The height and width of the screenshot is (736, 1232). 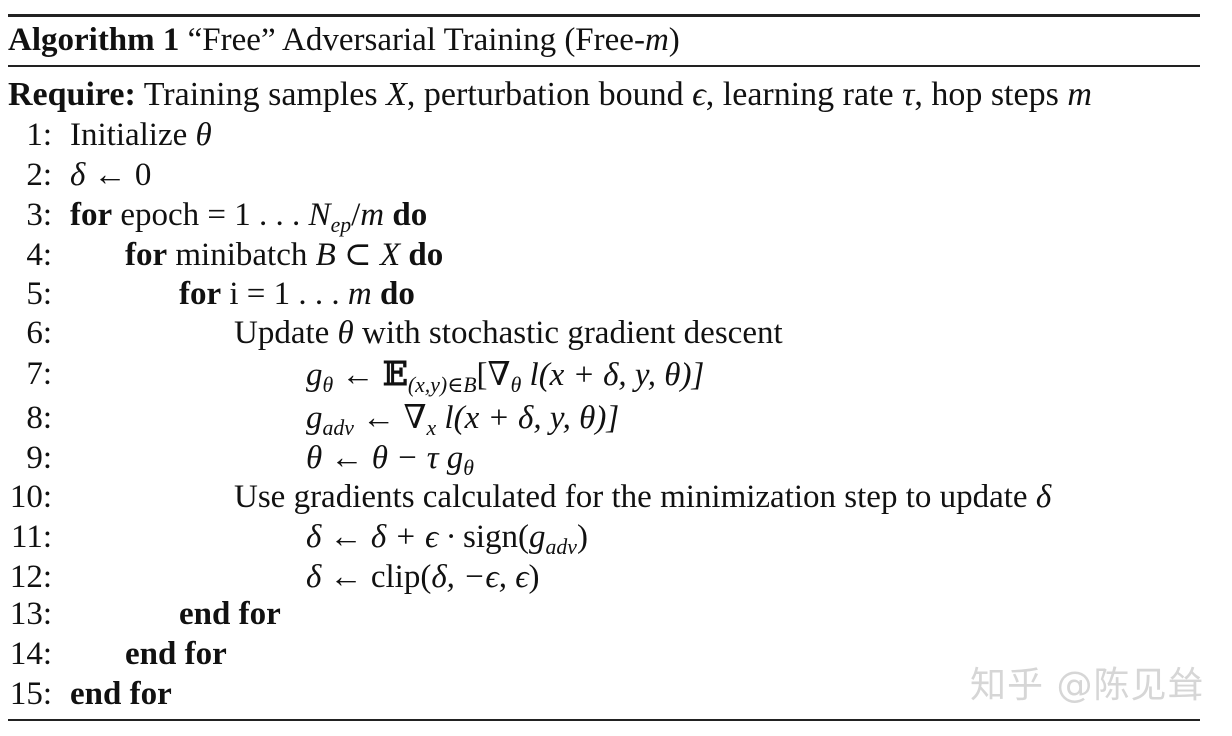 What do you see at coordinates (357, 255) in the screenshot?
I see `step-text: ⊂` at bounding box center [357, 255].